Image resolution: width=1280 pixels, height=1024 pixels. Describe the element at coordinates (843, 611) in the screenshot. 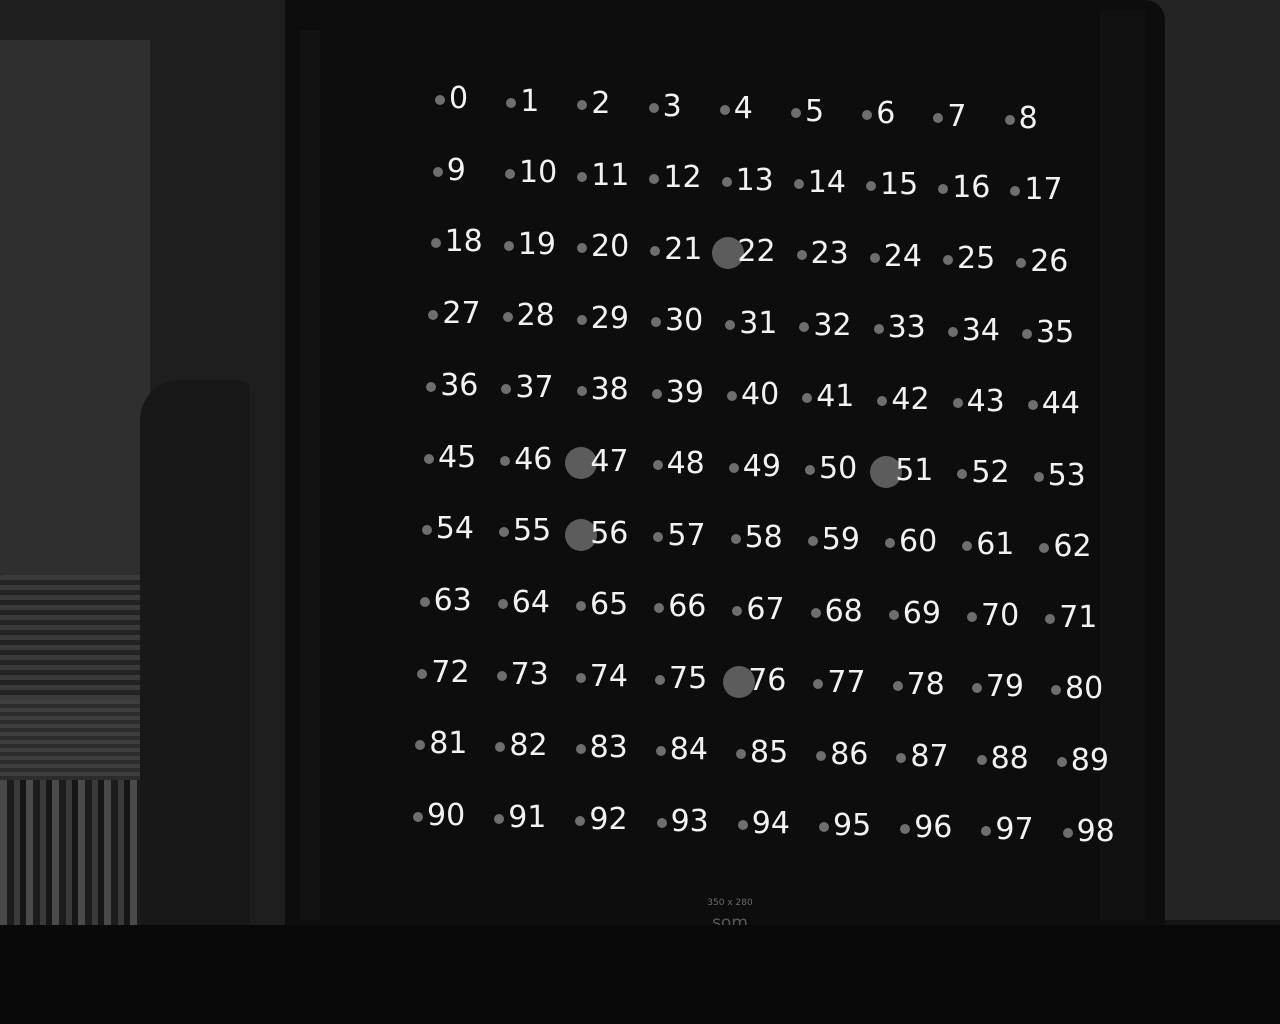

I see `grid-label: 68` at that location.